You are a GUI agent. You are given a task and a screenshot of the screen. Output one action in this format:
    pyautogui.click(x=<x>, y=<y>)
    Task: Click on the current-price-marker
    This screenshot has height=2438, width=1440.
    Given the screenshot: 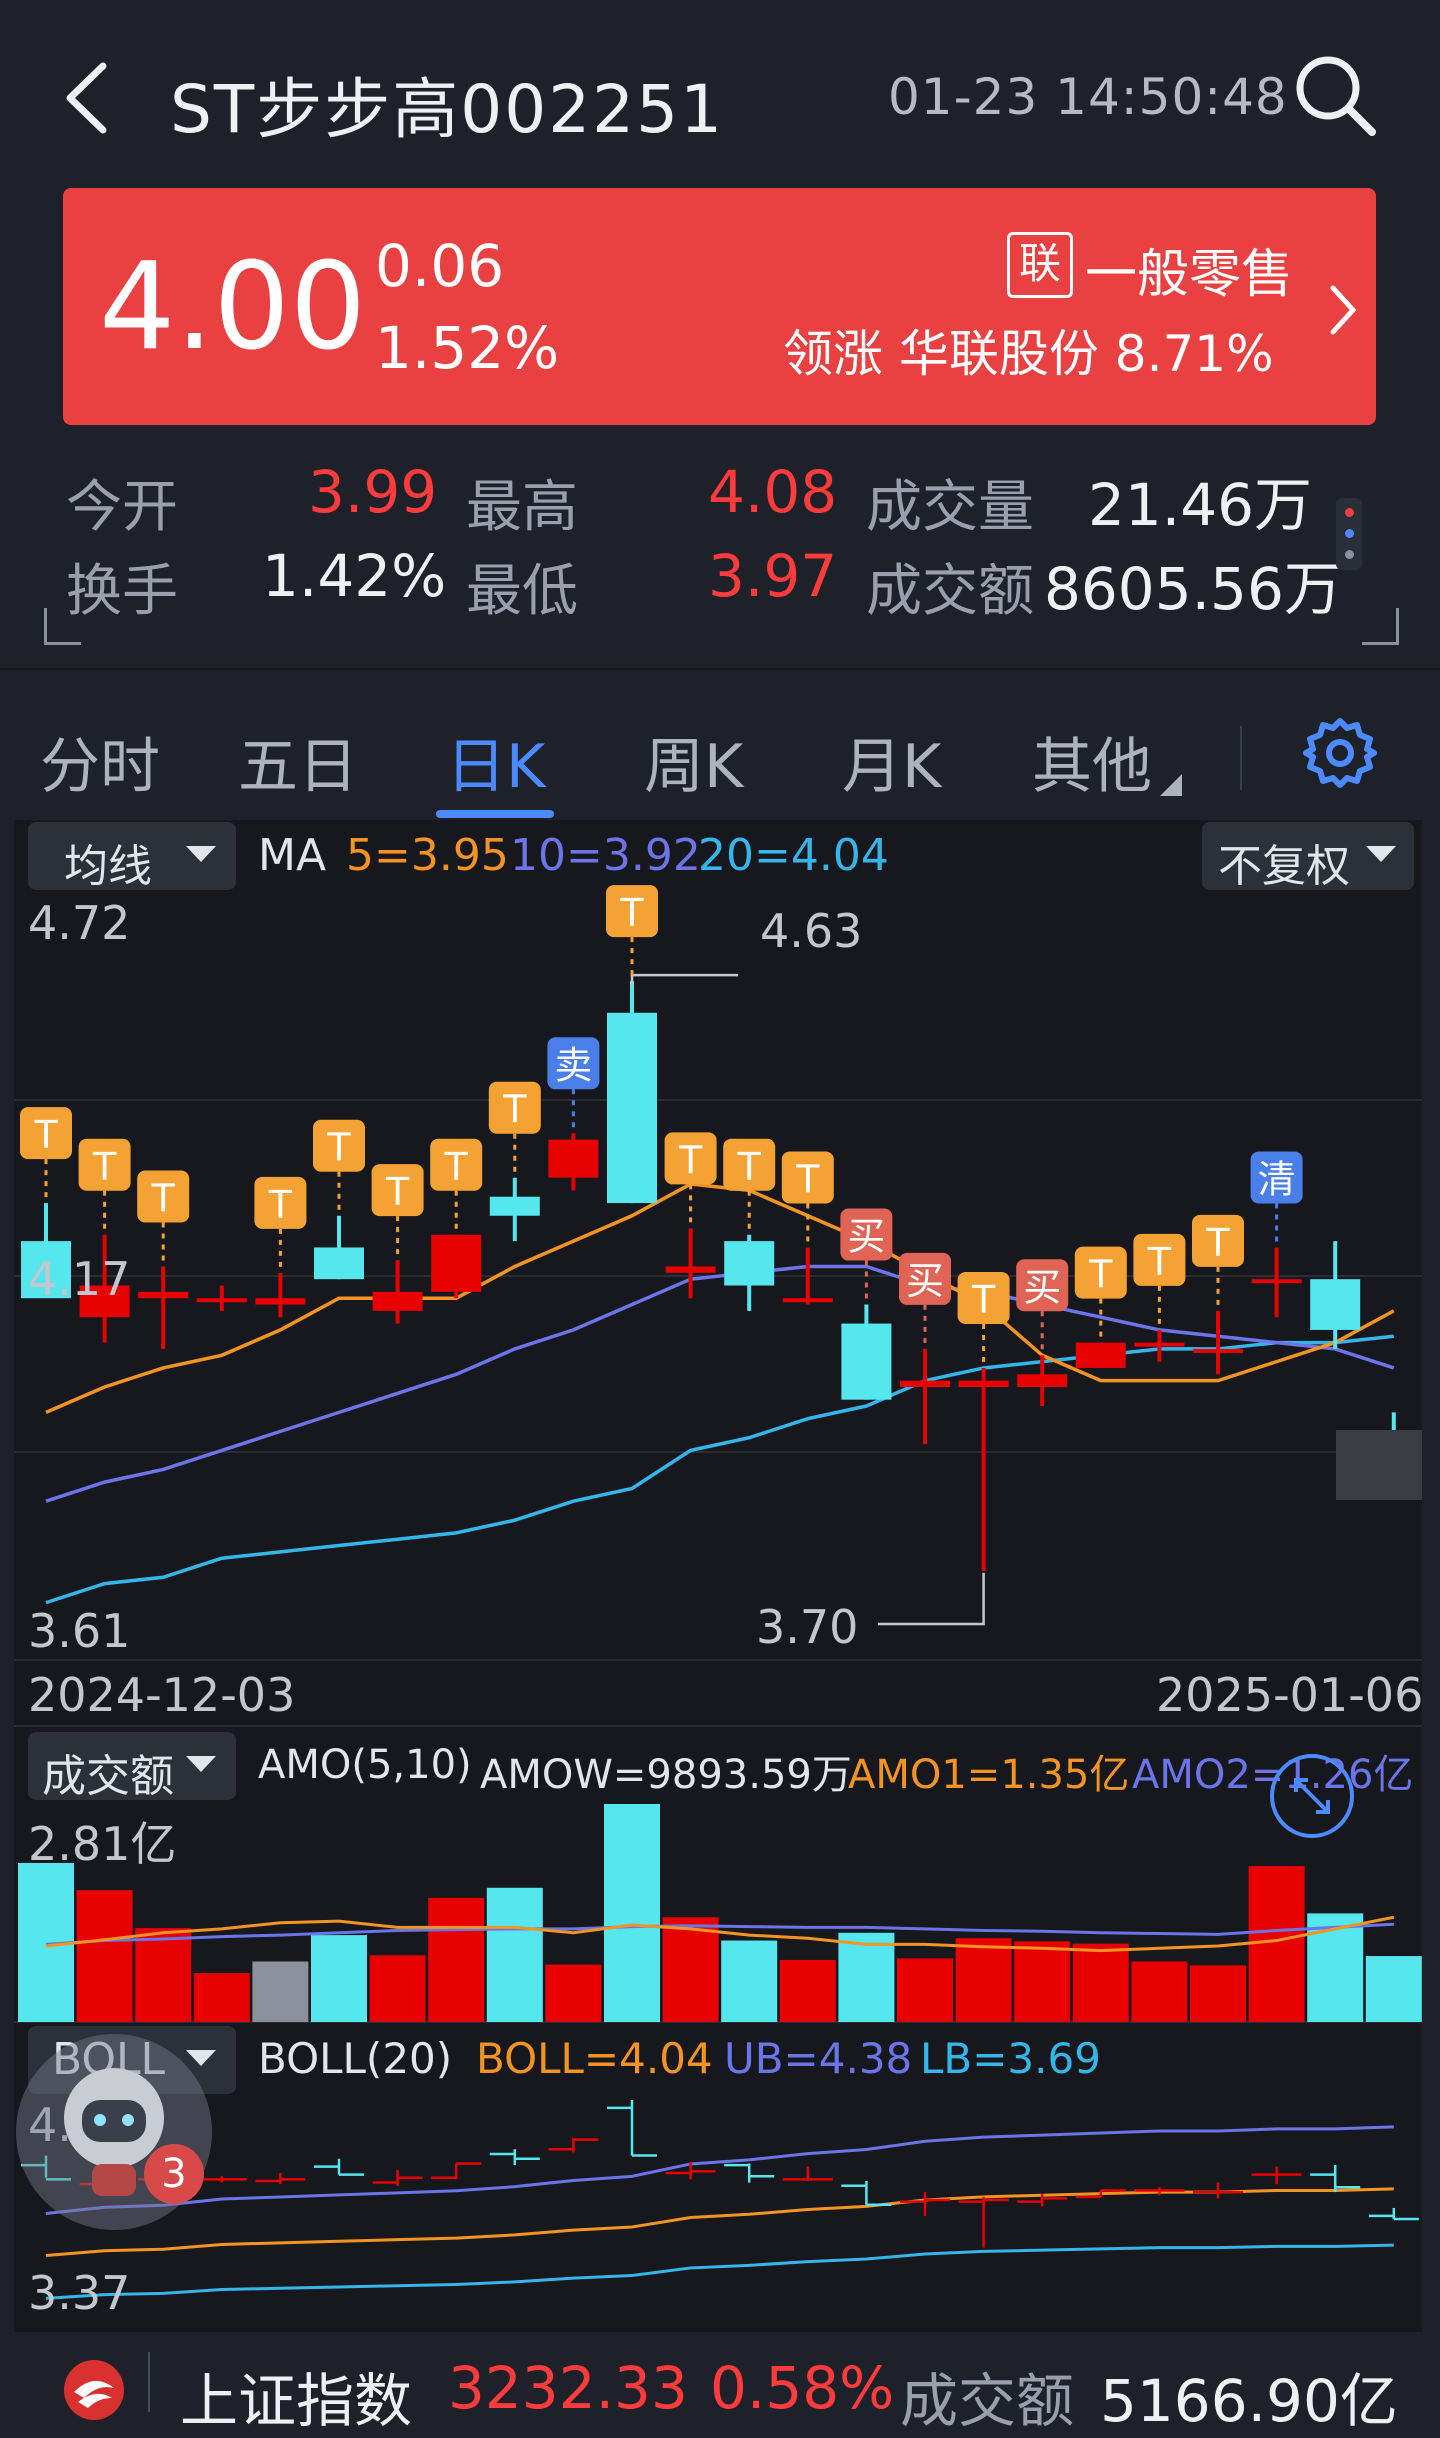 What is the action you would take?
    pyautogui.click(x=1379, y=1465)
    